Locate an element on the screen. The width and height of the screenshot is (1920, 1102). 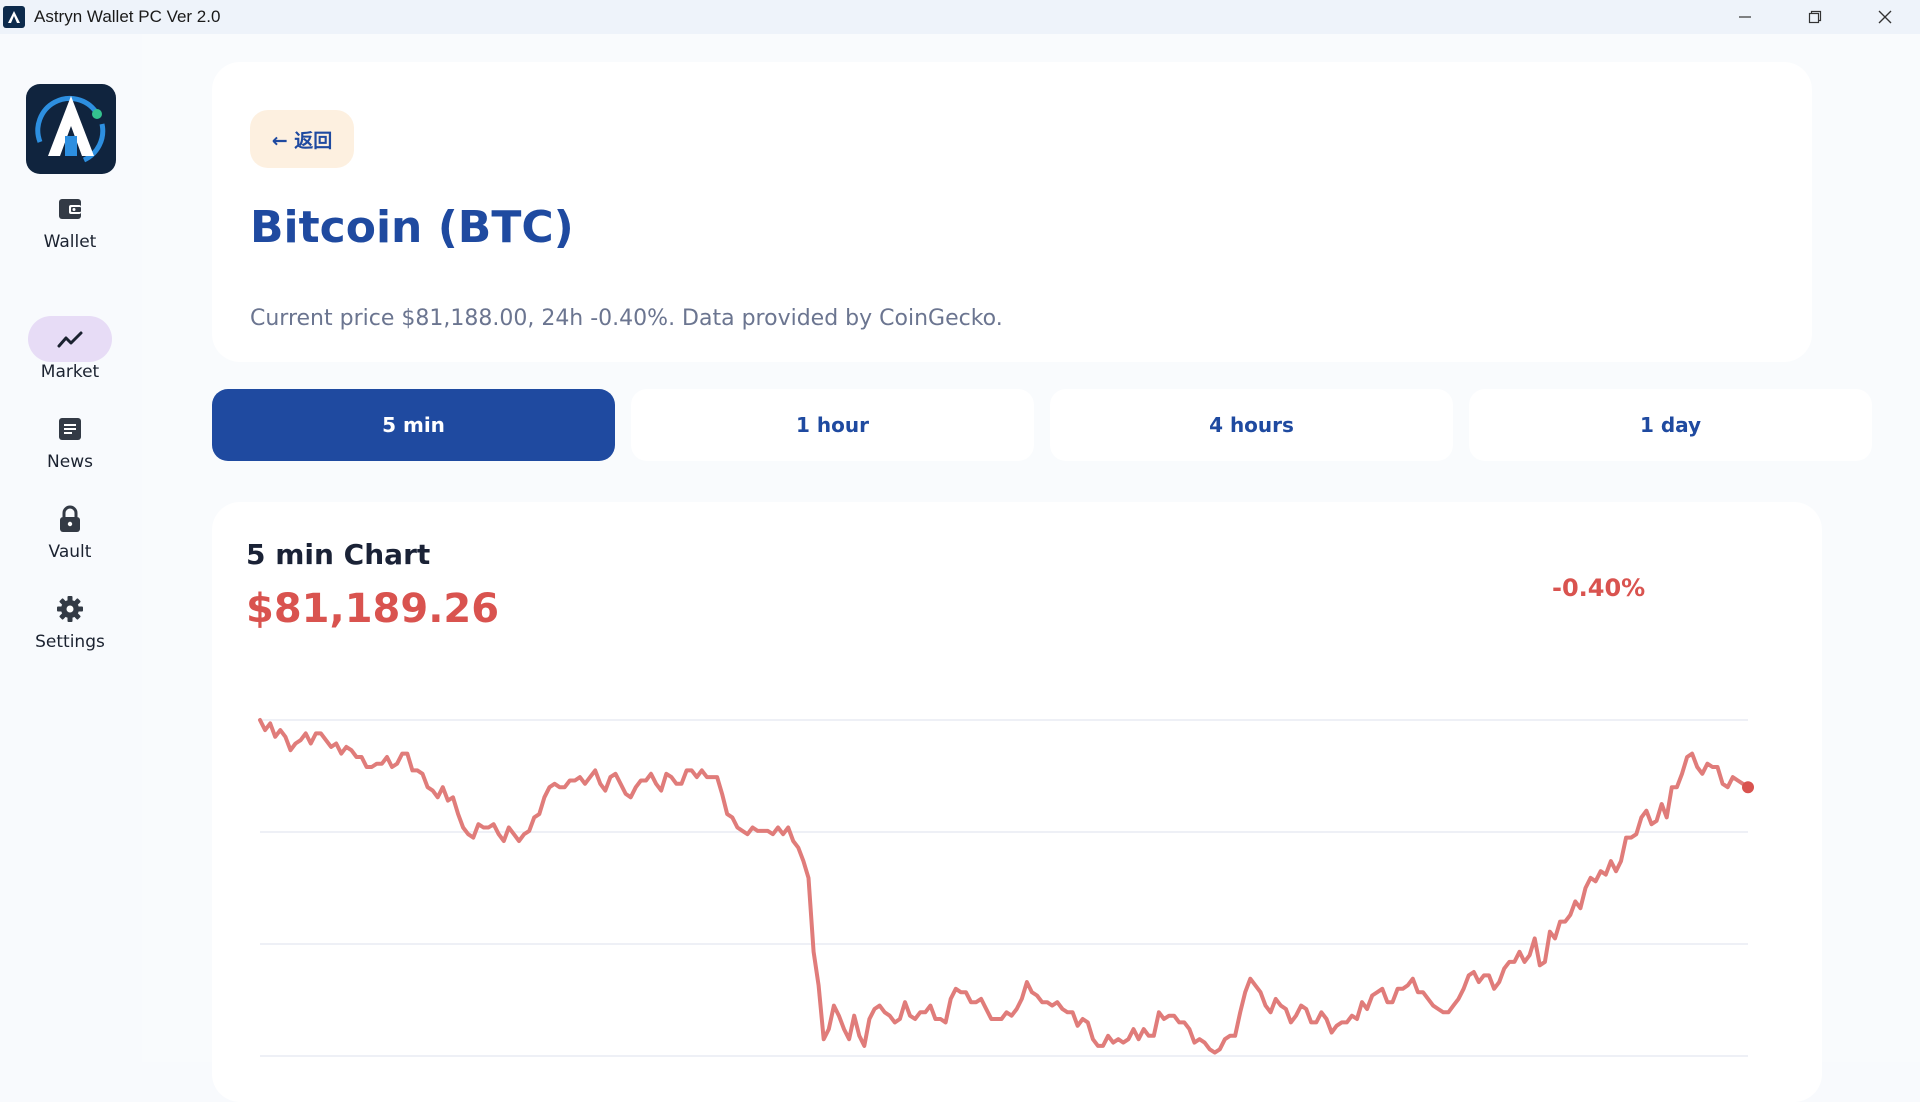
window-controls is located at coordinates (1815, 17).